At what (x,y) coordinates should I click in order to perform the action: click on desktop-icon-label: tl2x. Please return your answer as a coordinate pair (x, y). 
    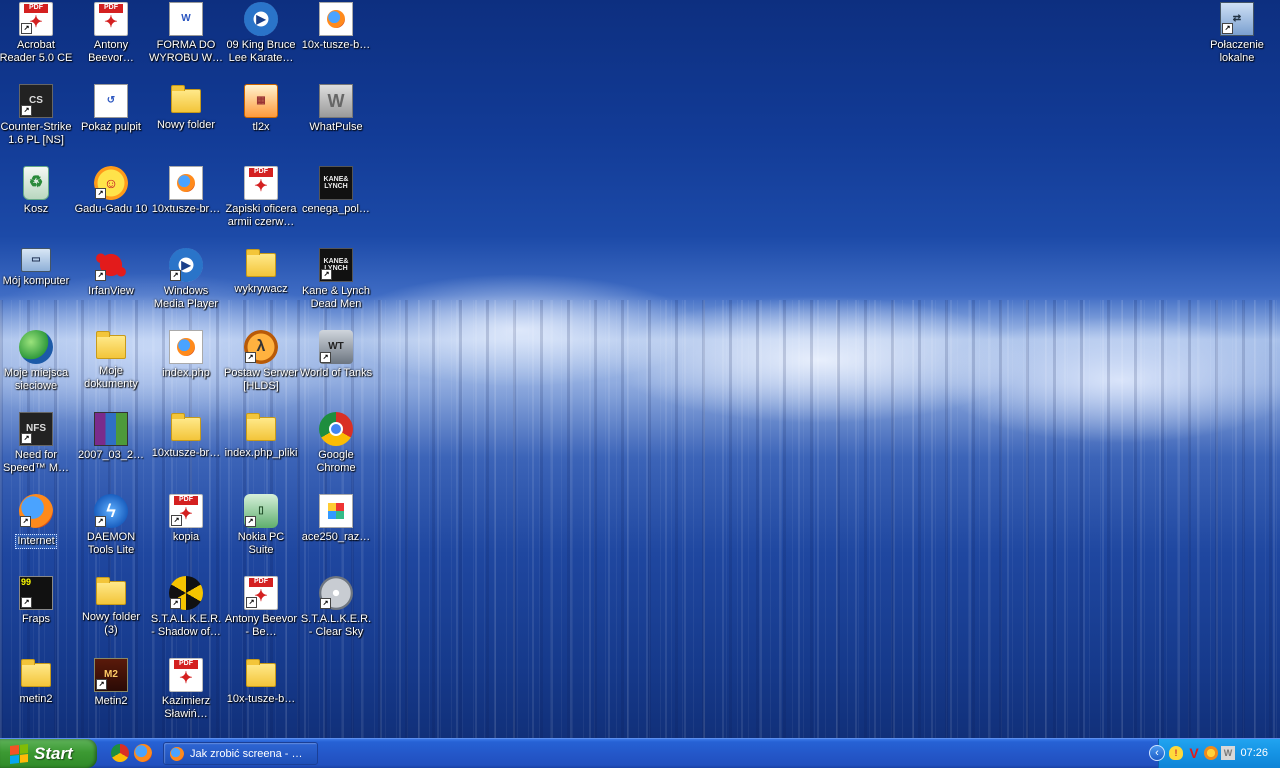
    Looking at the image, I should click on (261, 127).